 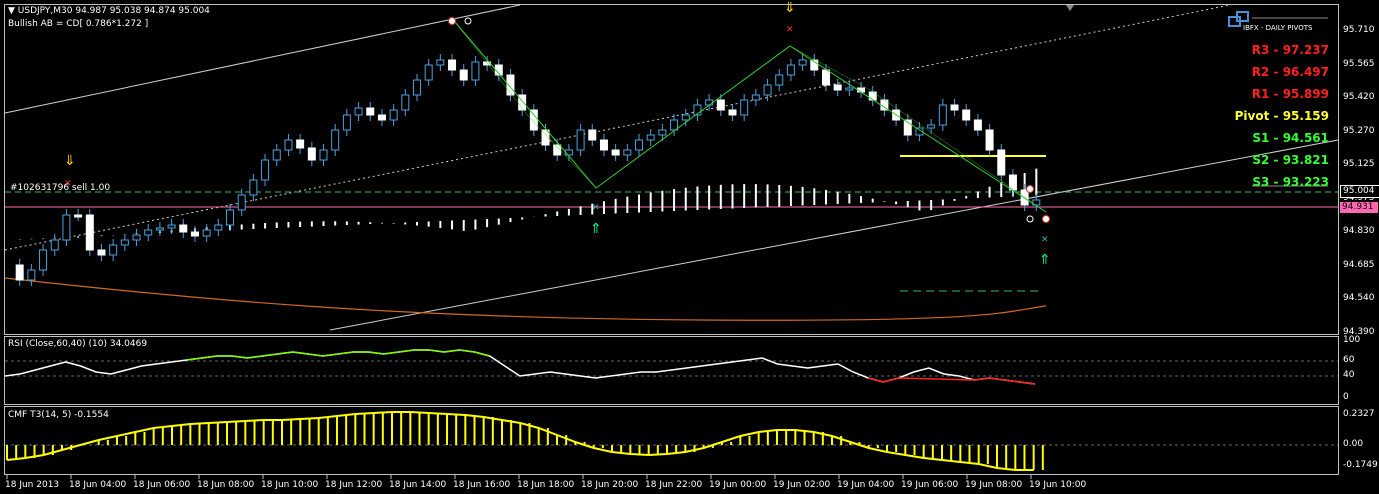 I want to click on cmf-axis-label: 0.00, so click(x=1353, y=444).